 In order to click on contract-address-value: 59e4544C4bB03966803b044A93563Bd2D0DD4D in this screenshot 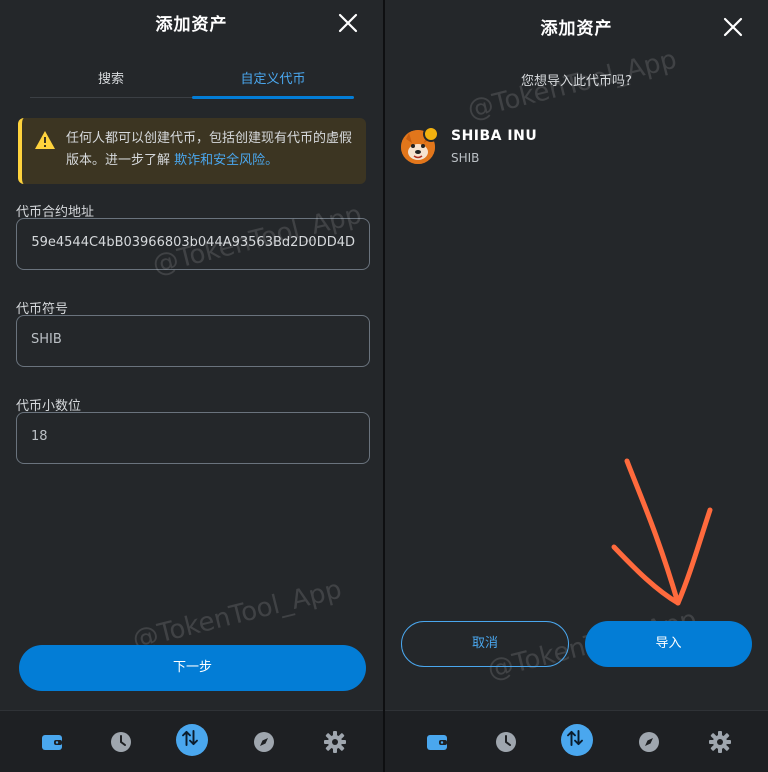, I will do `click(193, 242)`.